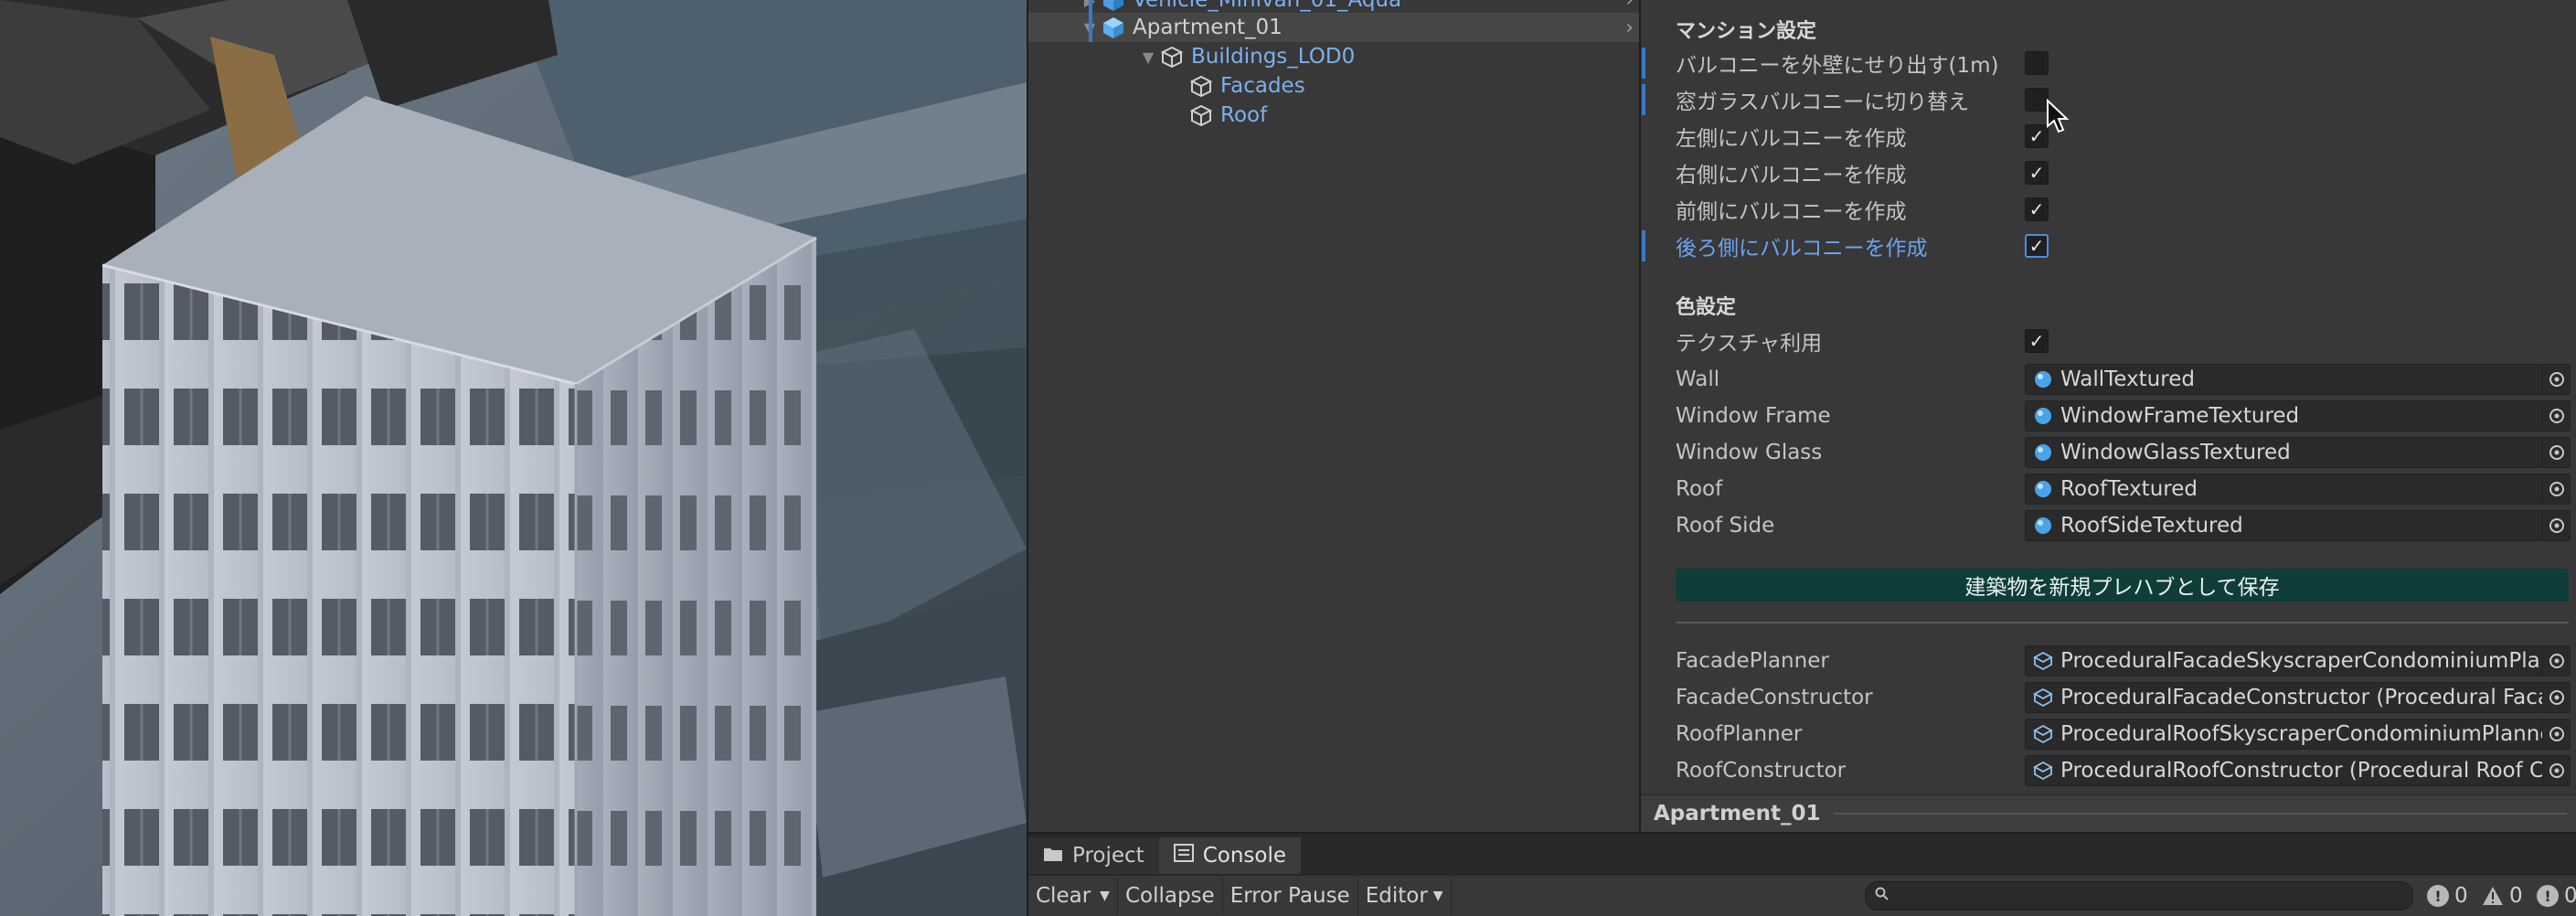  Describe the element at coordinates (1244, 115) in the screenshot. I see `hierarchy-item-label: Roof` at that location.